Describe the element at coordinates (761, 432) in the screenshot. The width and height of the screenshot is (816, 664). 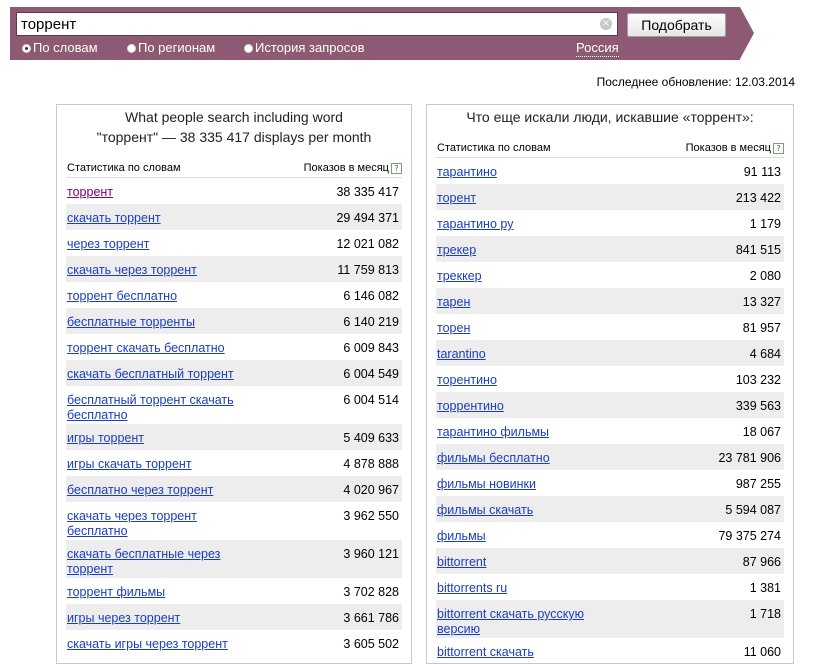
I see `impressions-count: 18 067` at that location.